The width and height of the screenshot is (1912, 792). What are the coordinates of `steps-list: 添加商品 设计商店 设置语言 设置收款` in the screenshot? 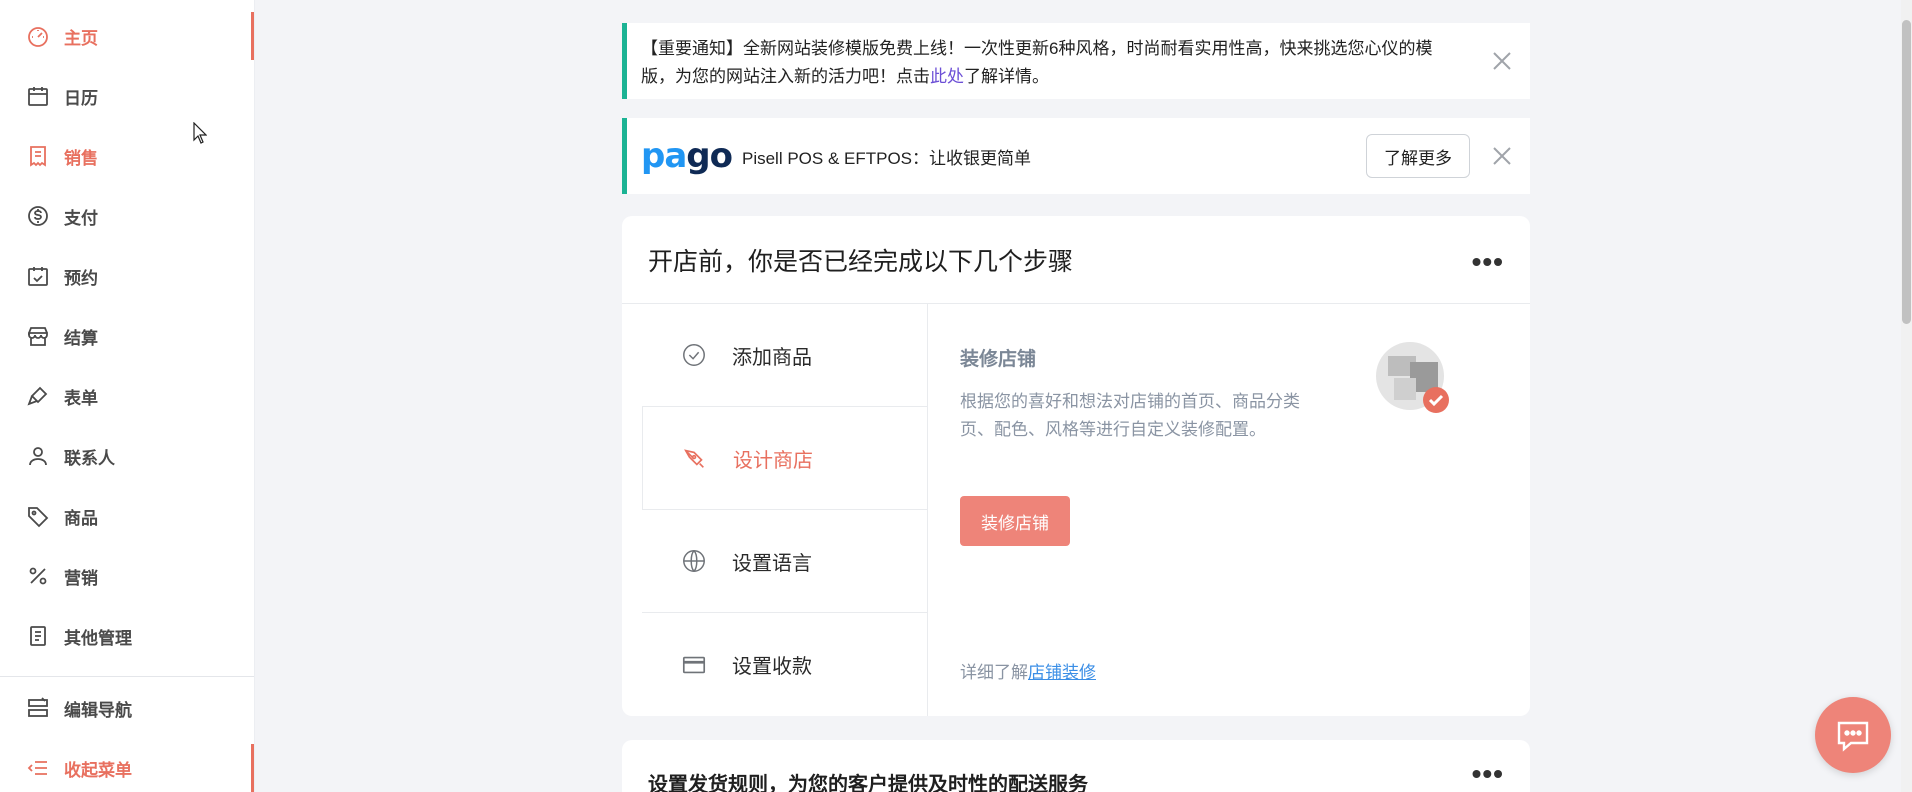 It's located at (785, 510).